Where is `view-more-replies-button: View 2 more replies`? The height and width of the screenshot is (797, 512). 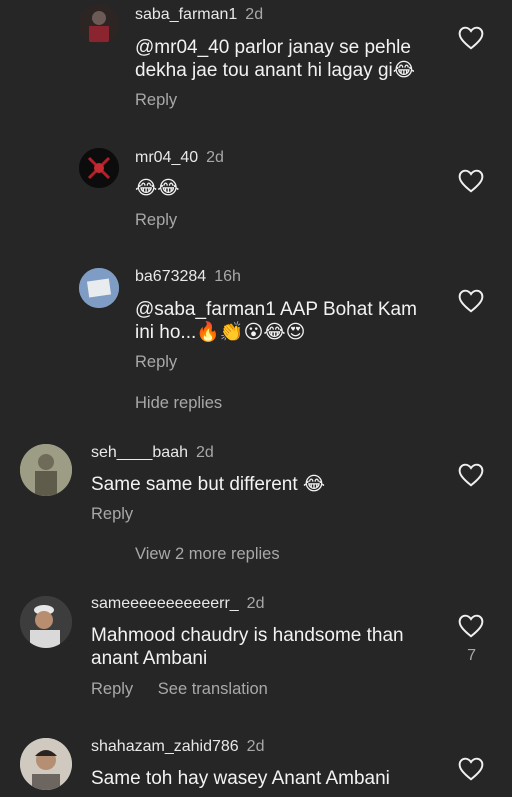 view-more-replies-button: View 2 more replies is located at coordinates (207, 554).